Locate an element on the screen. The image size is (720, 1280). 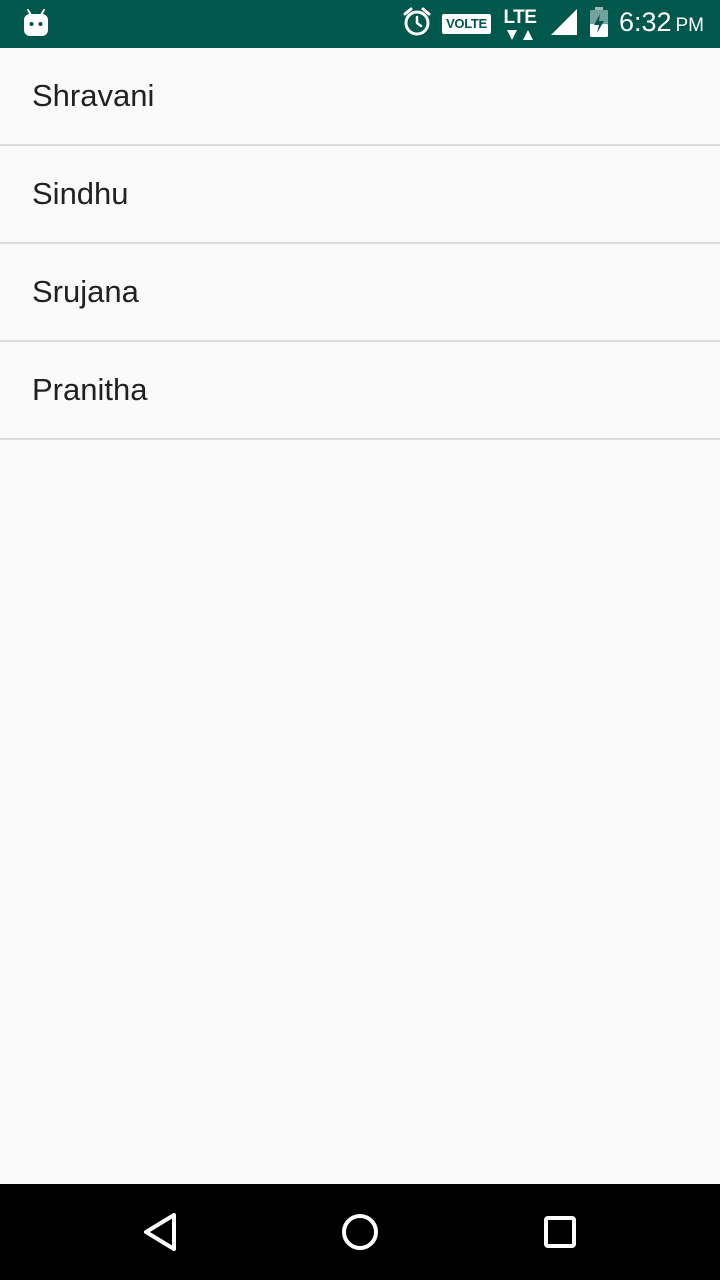
back-icon is located at coordinates (160, 1232).